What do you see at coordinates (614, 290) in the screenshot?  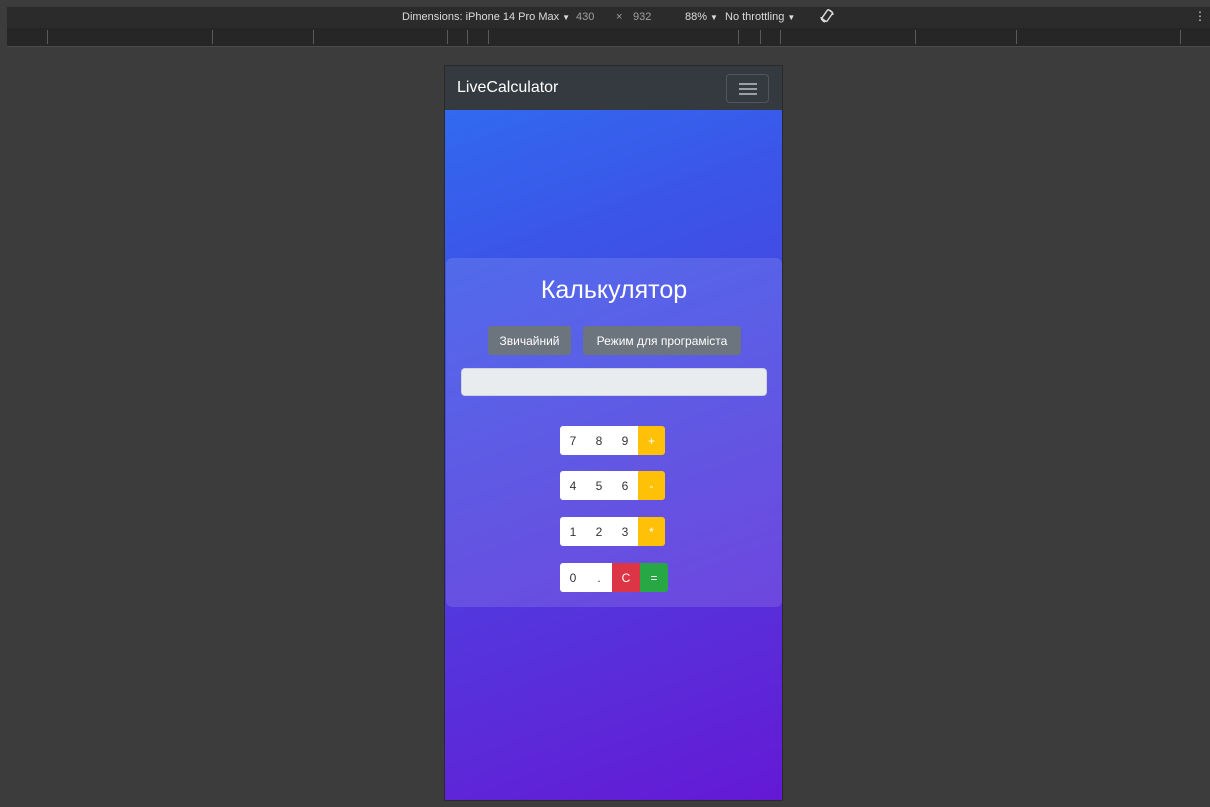 I see `page-title: Калькулятор` at bounding box center [614, 290].